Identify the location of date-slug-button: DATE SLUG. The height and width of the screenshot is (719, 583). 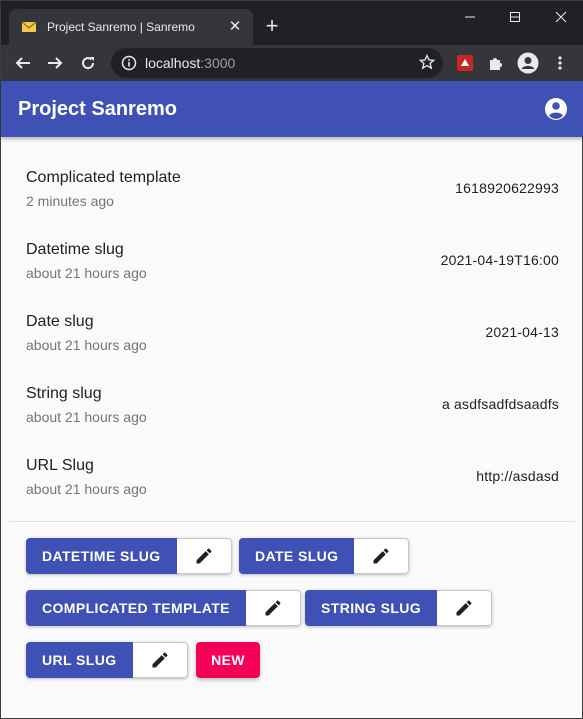
(297, 556).